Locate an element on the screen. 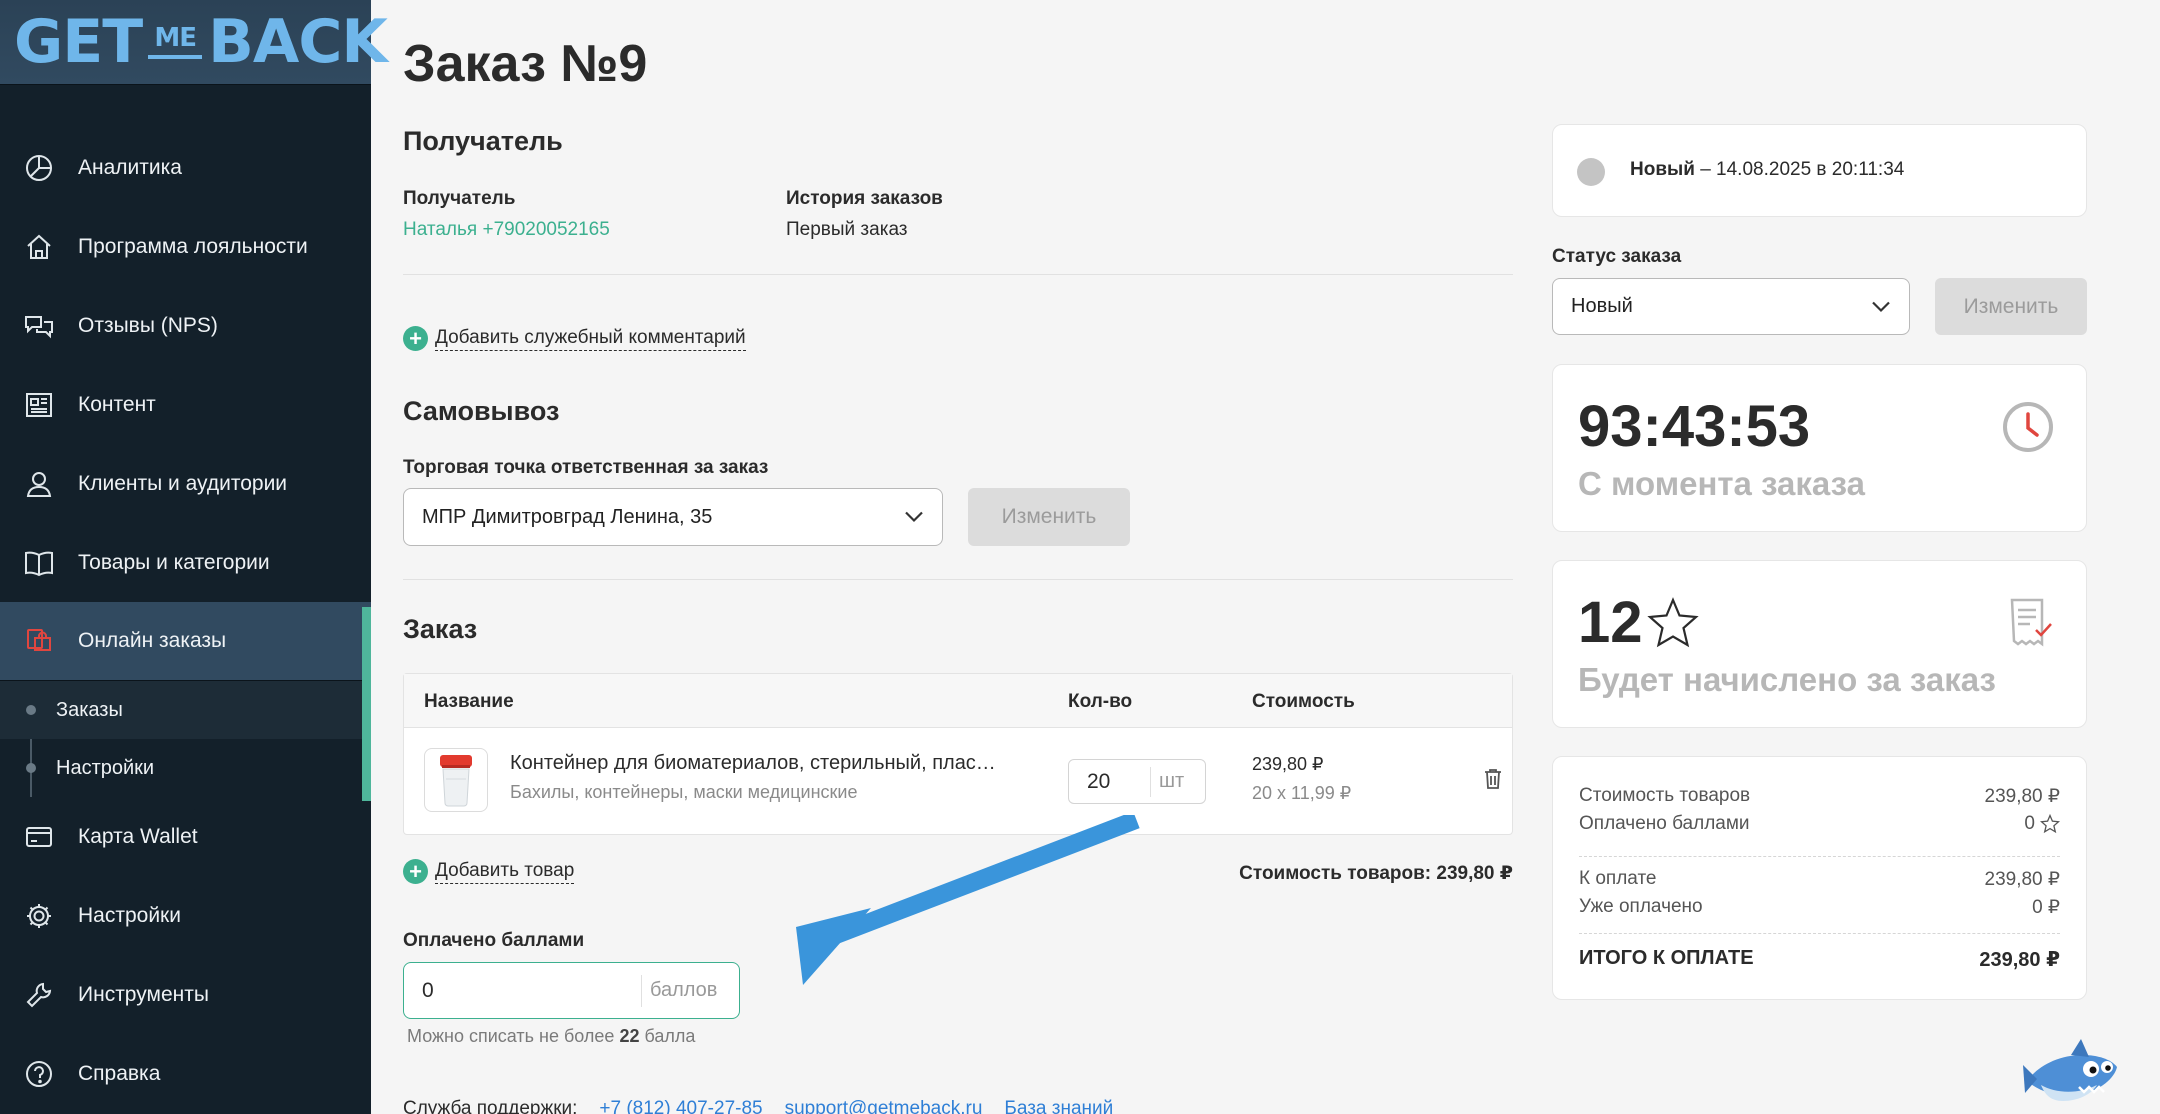  order-status-value: Новый is located at coordinates (1602, 306).